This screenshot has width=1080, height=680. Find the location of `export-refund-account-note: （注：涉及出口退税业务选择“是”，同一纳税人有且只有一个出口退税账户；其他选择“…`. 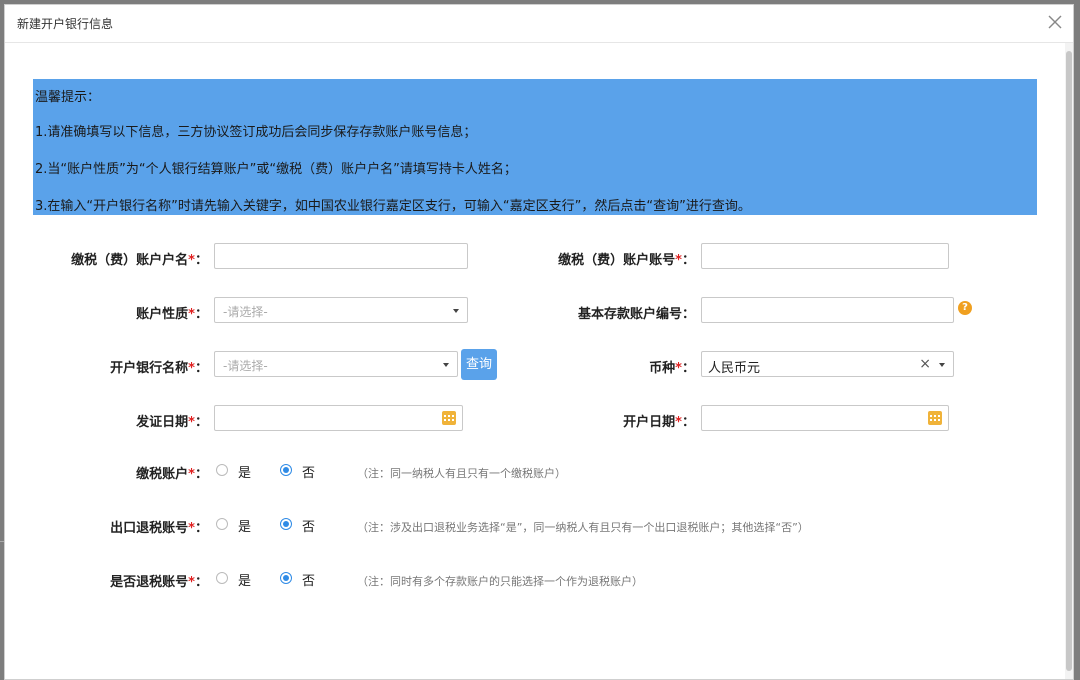

export-refund-account-note: （注：涉及出口退税业务选择“是”，同一纳税人有且只有一个出口退税账户；其他选择“… is located at coordinates (583, 527).